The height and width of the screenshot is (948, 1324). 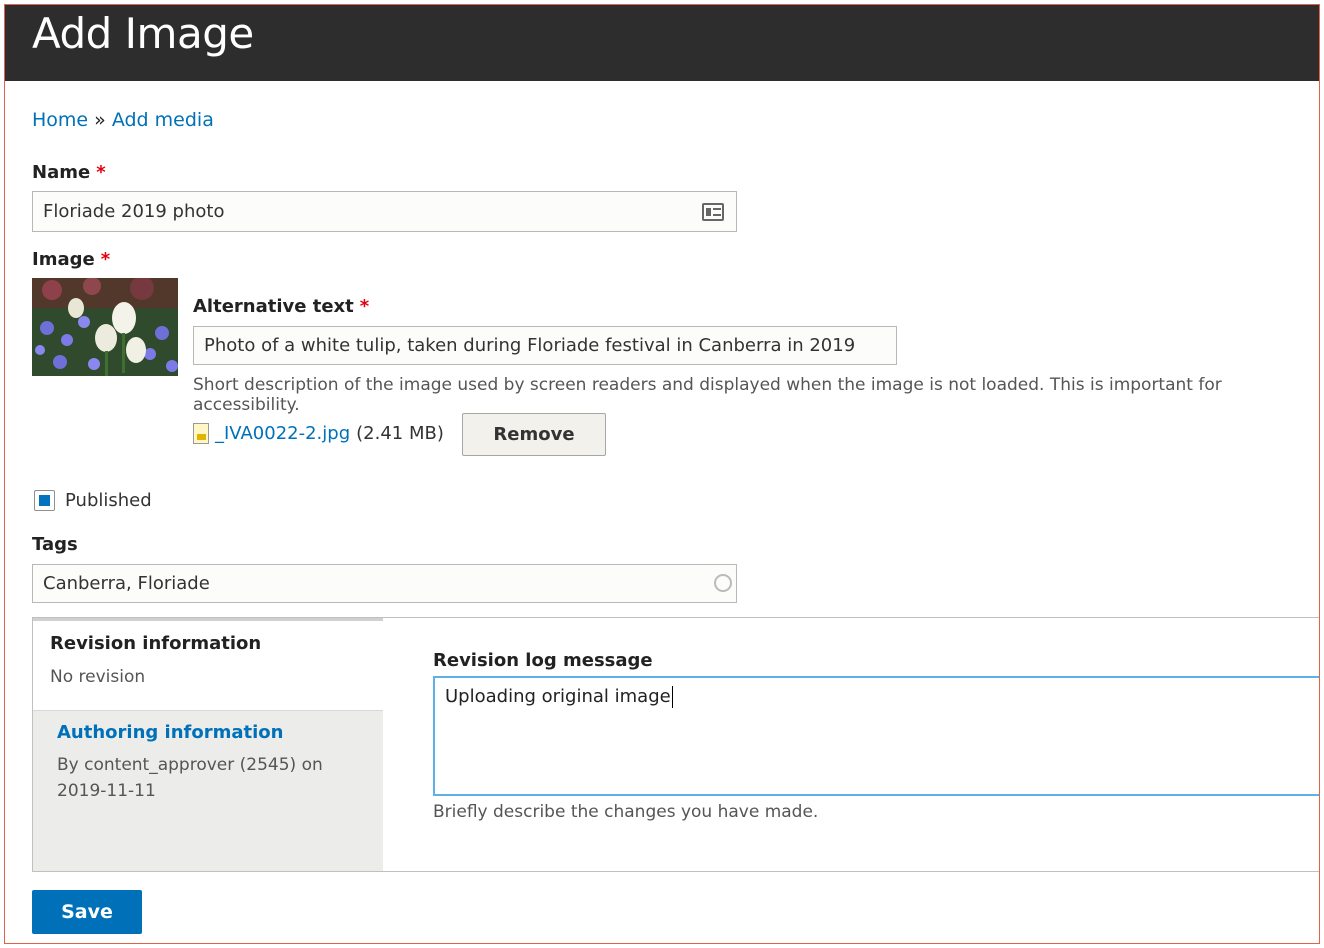 What do you see at coordinates (282, 433) in the screenshot?
I see `file-link: _IVA0022-2.jpg` at bounding box center [282, 433].